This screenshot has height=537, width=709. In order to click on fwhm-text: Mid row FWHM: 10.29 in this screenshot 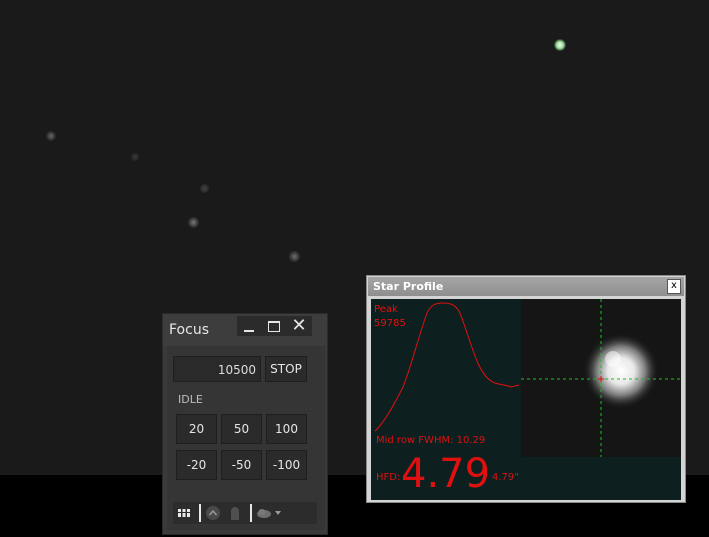, I will do `click(431, 440)`.